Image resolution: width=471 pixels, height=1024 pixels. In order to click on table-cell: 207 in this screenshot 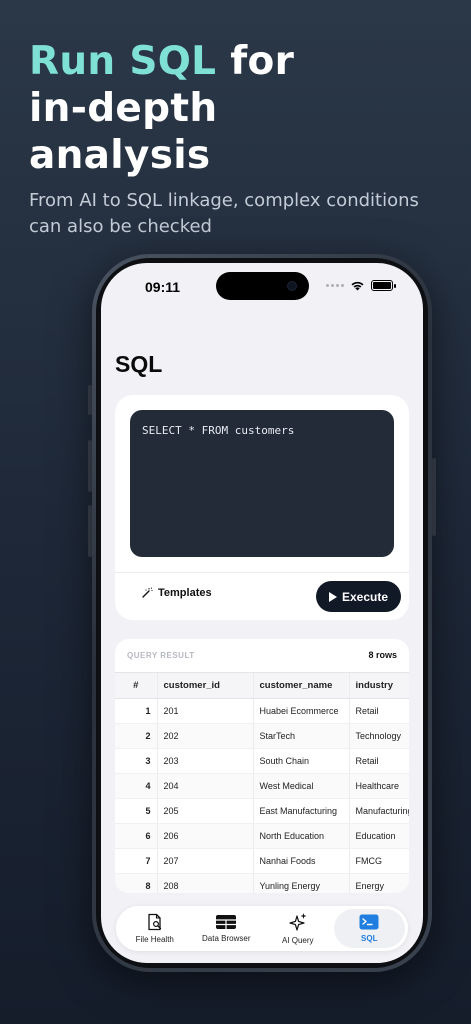, I will do `click(204, 861)`.